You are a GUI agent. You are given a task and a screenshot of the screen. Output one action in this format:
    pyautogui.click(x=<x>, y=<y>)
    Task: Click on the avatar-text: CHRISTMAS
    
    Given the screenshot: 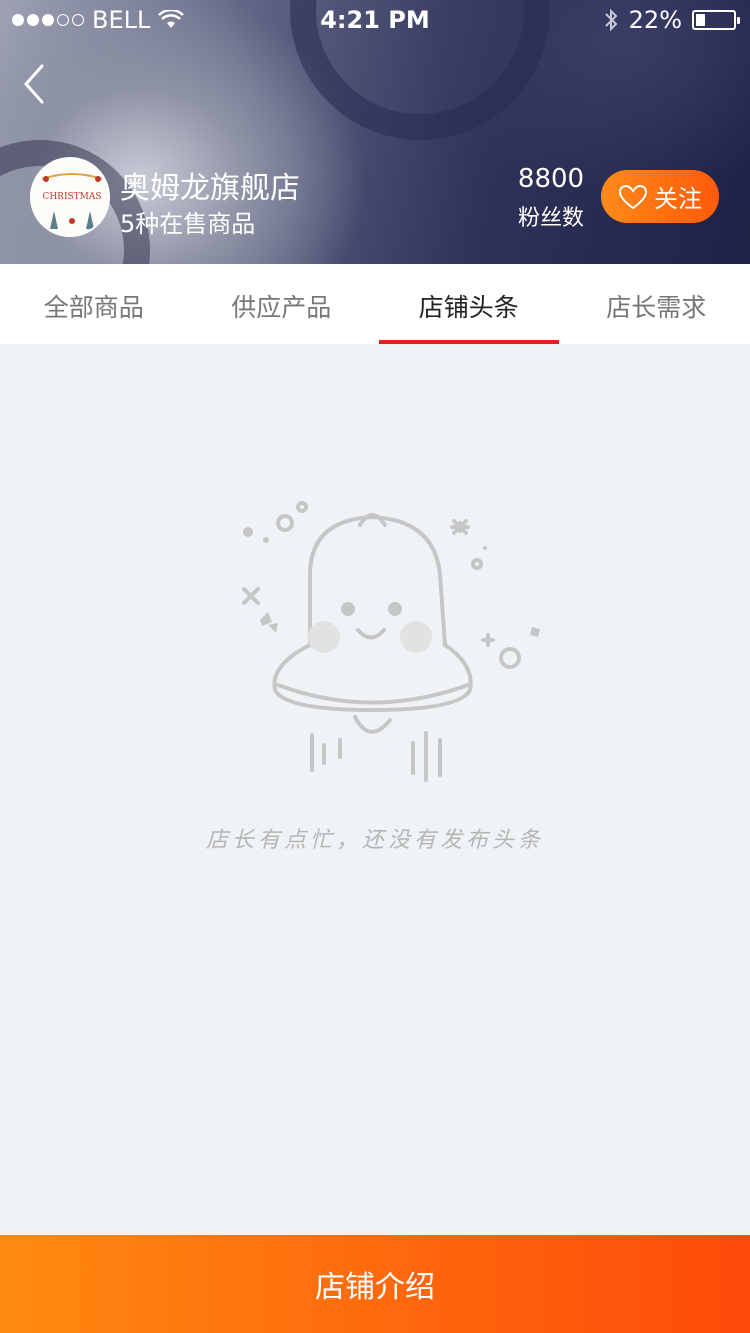 What is the action you would take?
    pyautogui.click(x=71, y=197)
    